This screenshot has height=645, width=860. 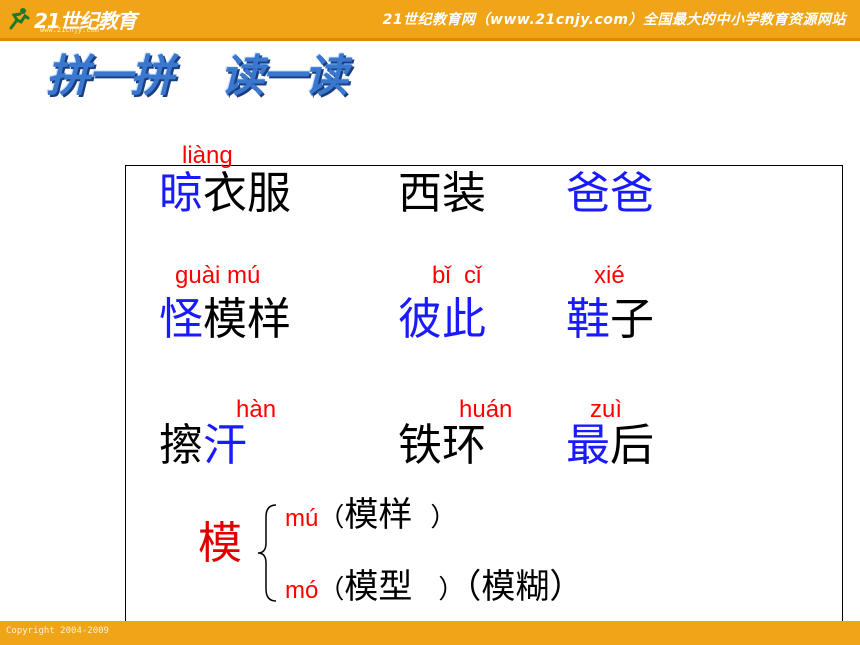 What do you see at coordinates (442, 445) in the screenshot?
I see `word-tiehuan: 铁环` at bounding box center [442, 445].